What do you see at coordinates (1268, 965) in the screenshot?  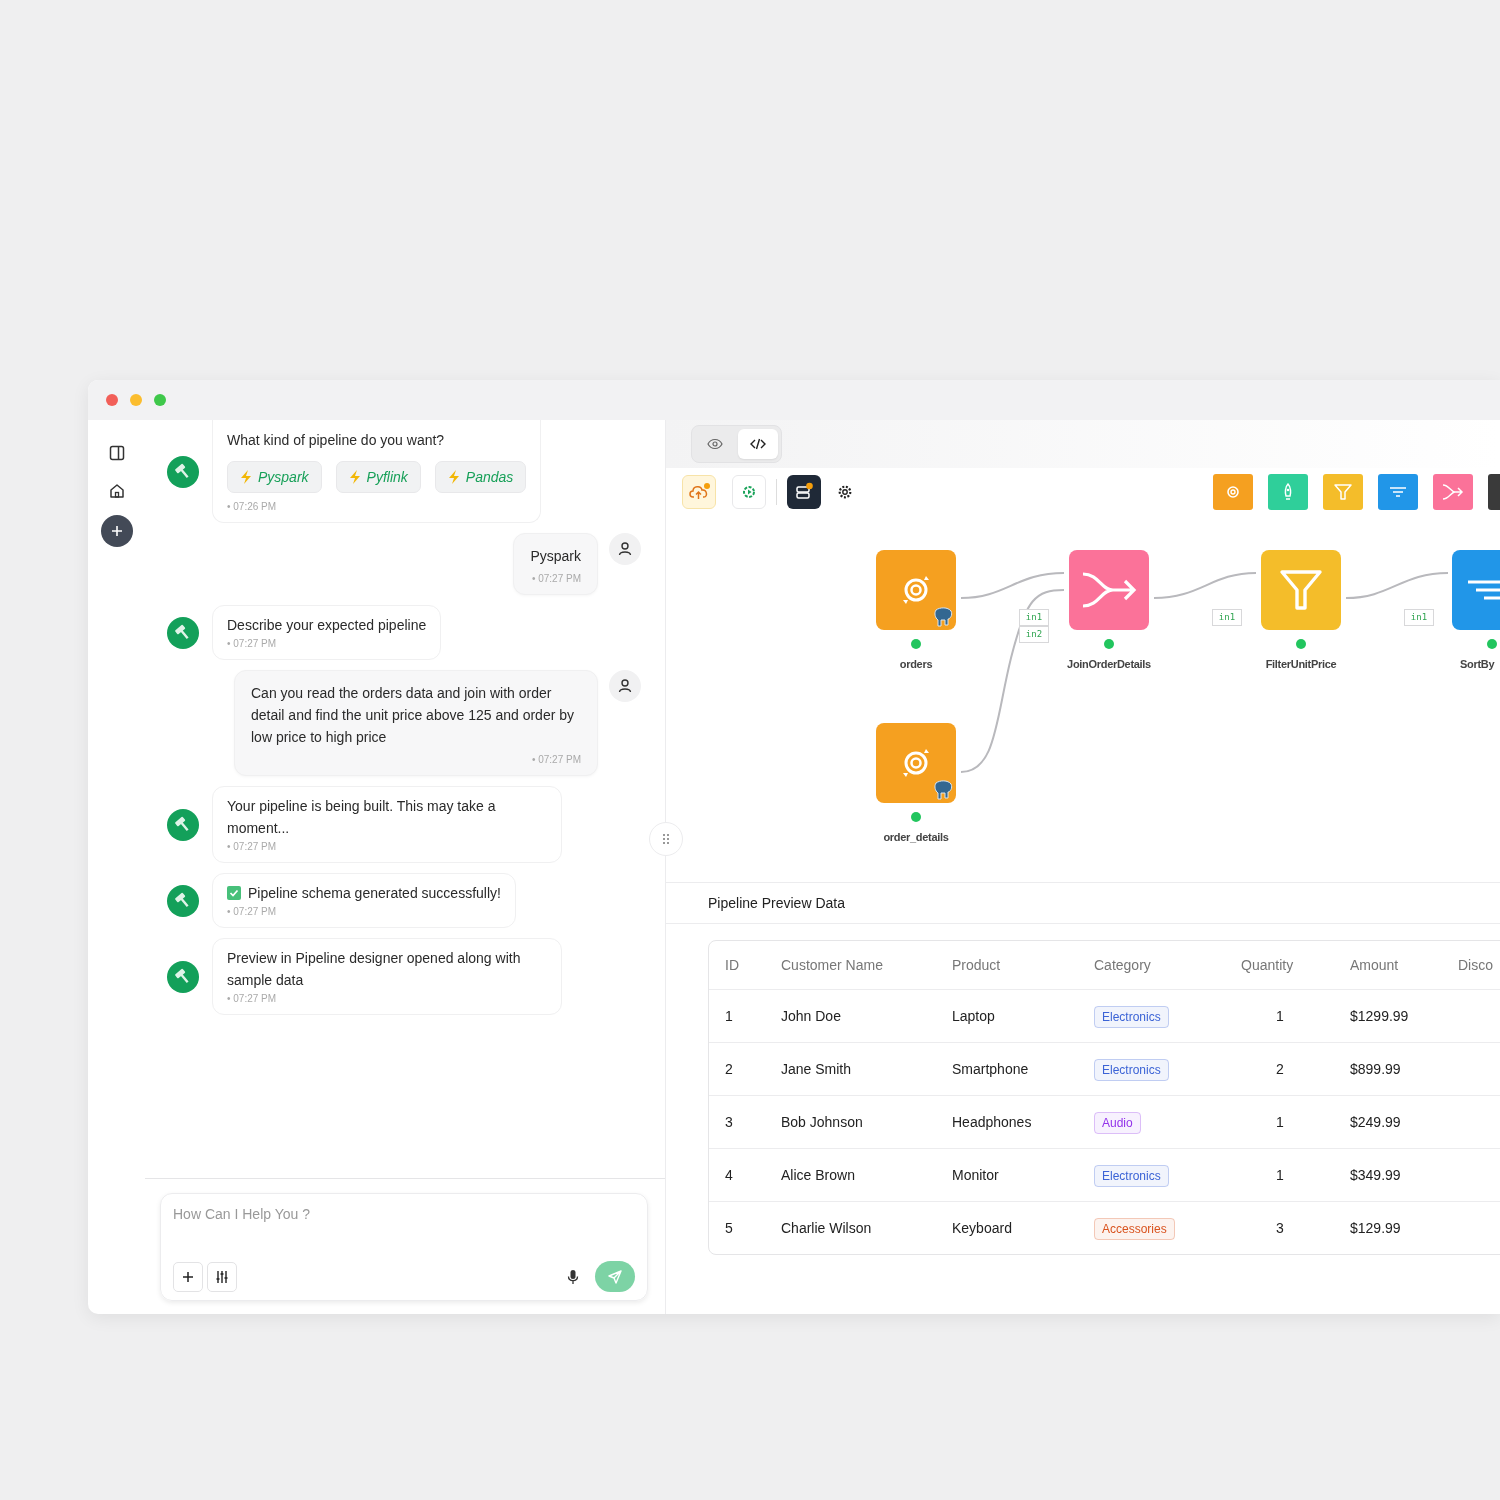 I see `column-header: Quantity` at bounding box center [1268, 965].